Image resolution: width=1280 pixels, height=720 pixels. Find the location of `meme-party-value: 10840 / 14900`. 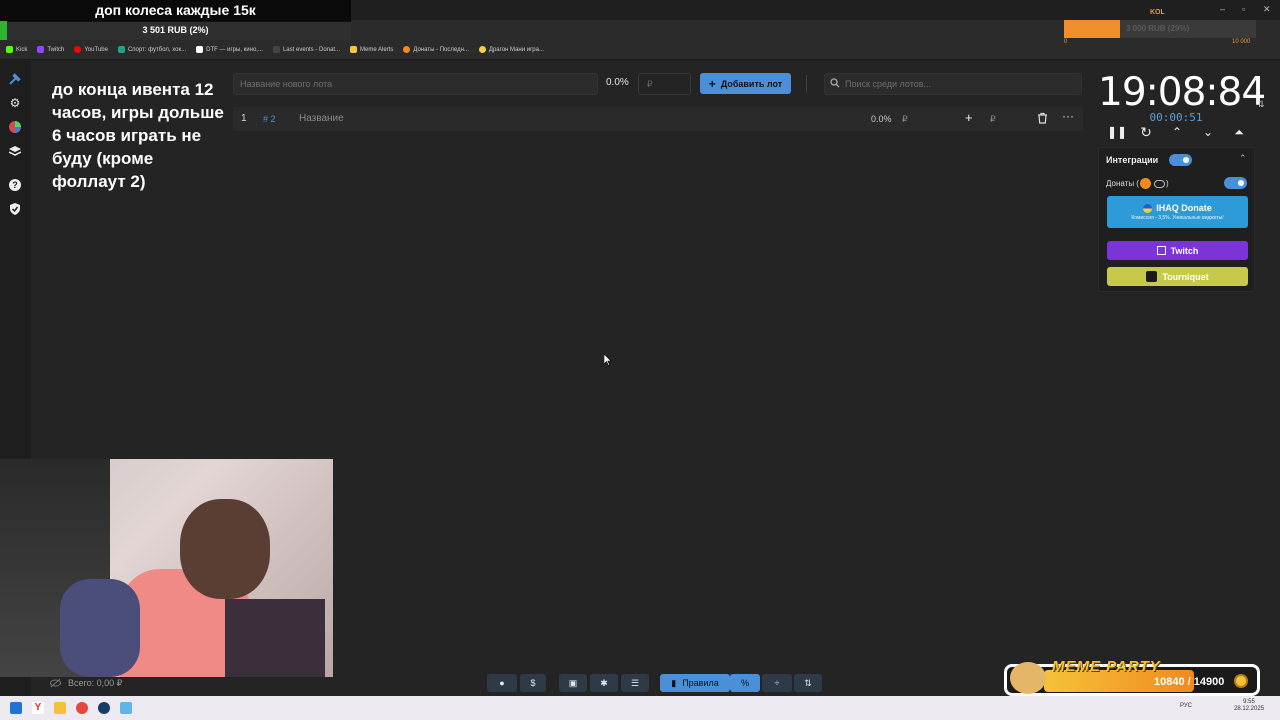

meme-party-value: 10840 / 14900 is located at coordinates (1189, 682).